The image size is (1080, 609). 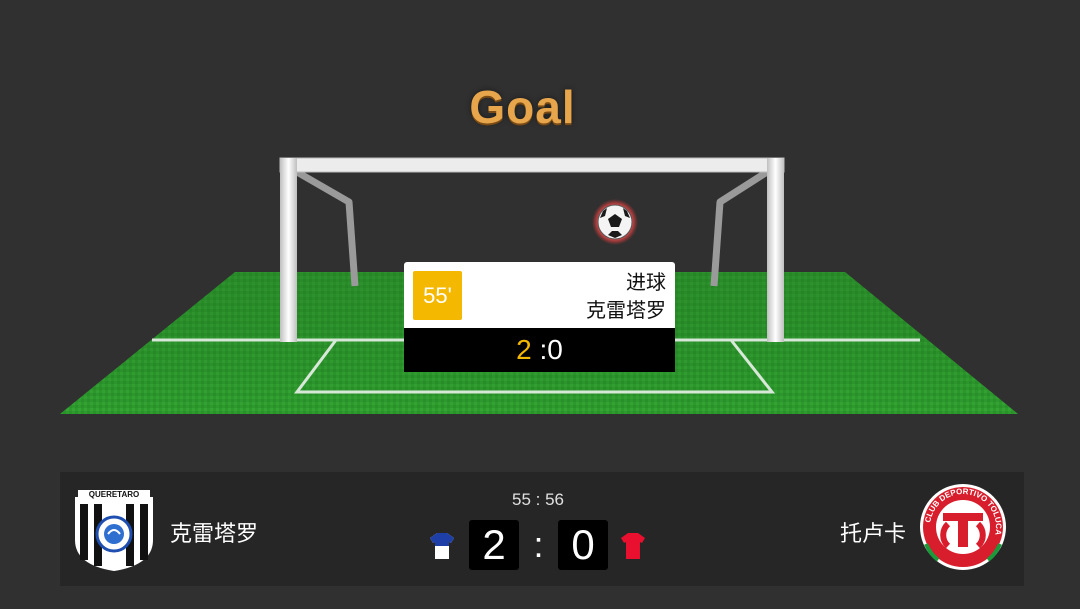 What do you see at coordinates (739, 228) in the screenshot?
I see `goal-right-support` at bounding box center [739, 228].